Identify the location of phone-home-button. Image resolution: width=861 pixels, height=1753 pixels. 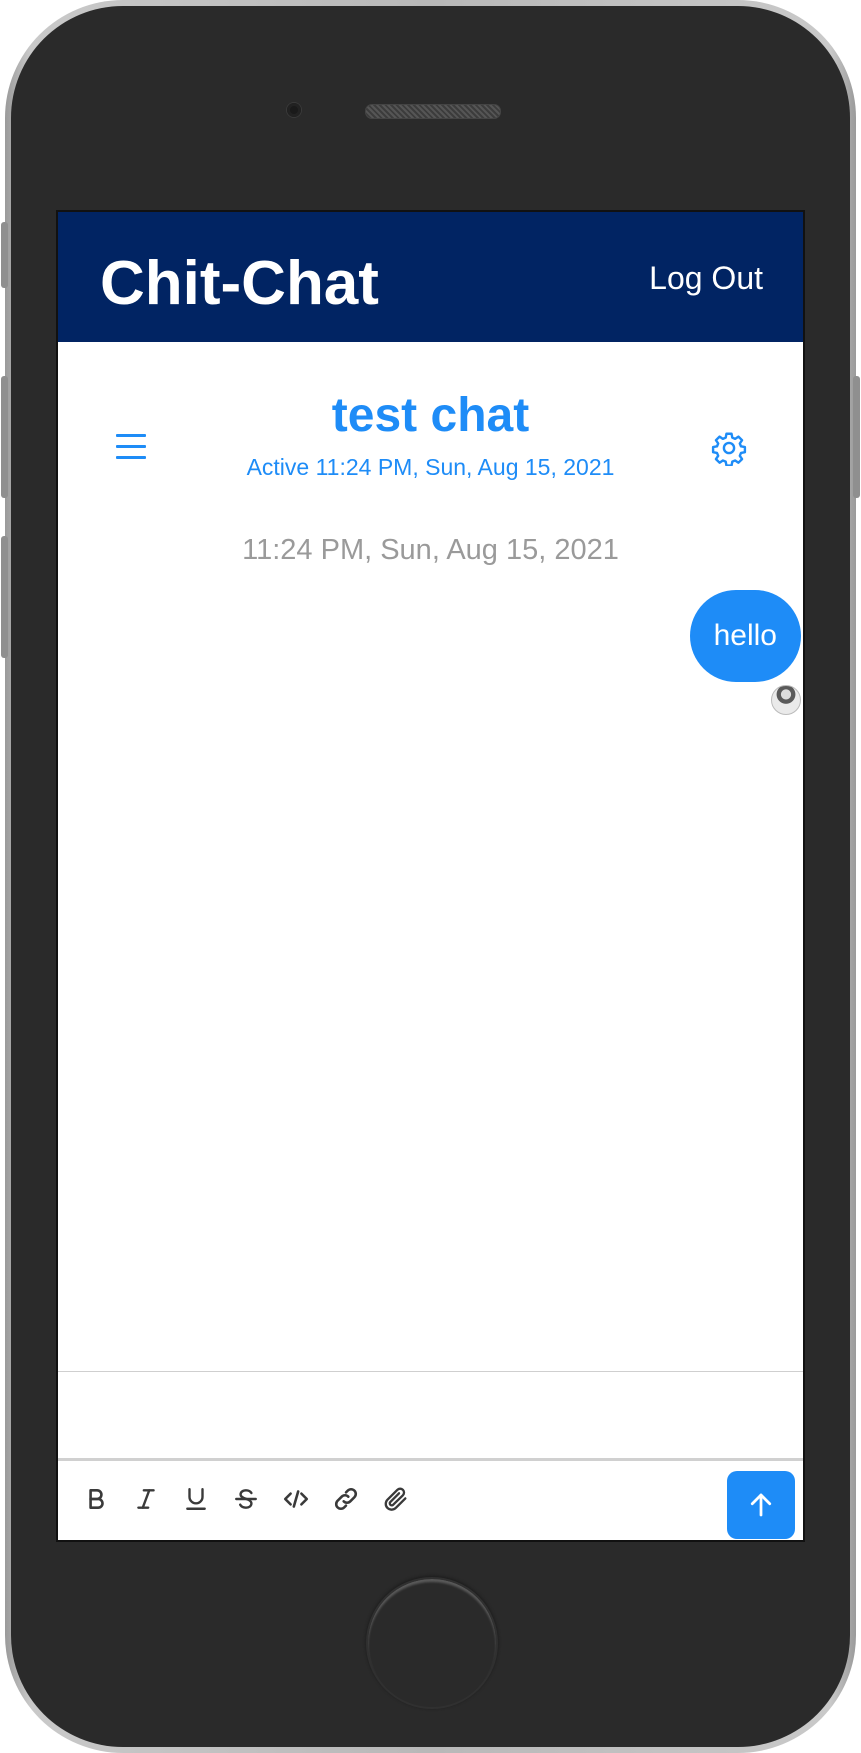
(432, 1643).